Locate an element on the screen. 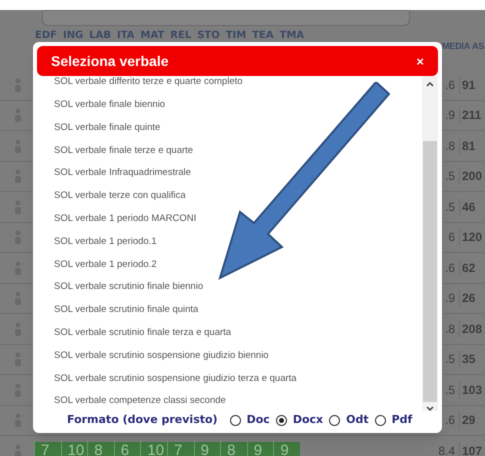  average-value: 6 is located at coordinates (451, 237).